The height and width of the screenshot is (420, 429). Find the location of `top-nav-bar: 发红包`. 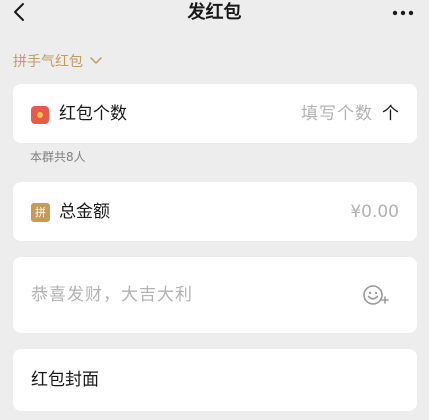

top-nav-bar: 发红包 is located at coordinates (214, 15).